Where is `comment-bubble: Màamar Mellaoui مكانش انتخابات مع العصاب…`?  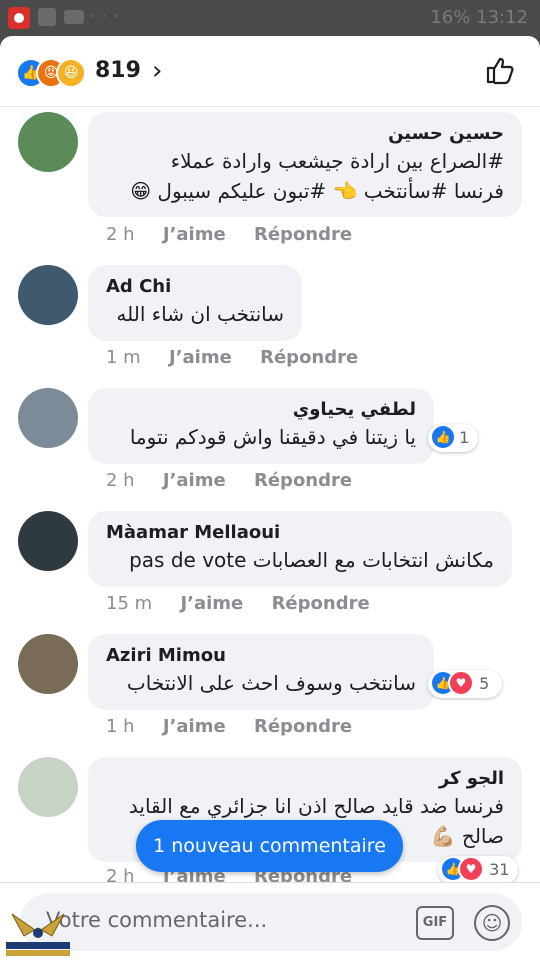 comment-bubble: Màamar Mellaoui مكانش انتخابات مع العصاب… is located at coordinates (300, 549).